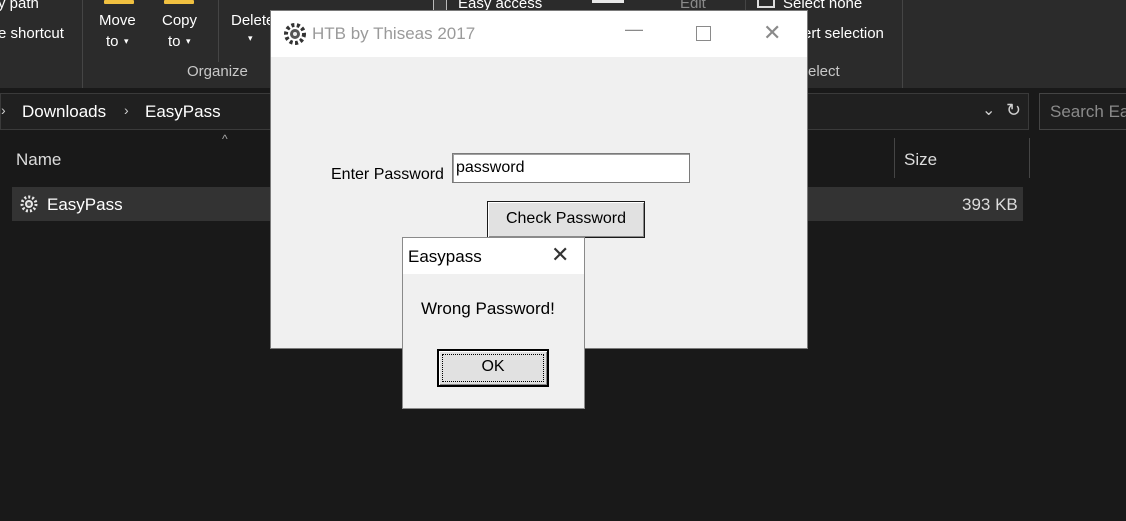 The width and height of the screenshot is (1126, 521). What do you see at coordinates (180, 20) in the screenshot?
I see `copy-to-label: Copy` at bounding box center [180, 20].